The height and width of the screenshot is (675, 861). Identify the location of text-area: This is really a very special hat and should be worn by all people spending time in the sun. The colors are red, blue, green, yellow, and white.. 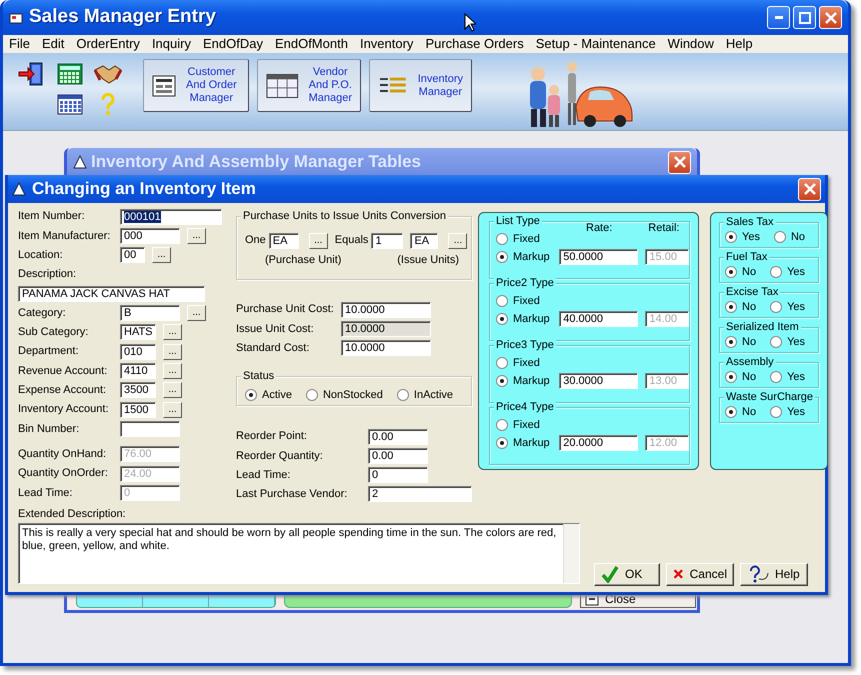
(299, 553).